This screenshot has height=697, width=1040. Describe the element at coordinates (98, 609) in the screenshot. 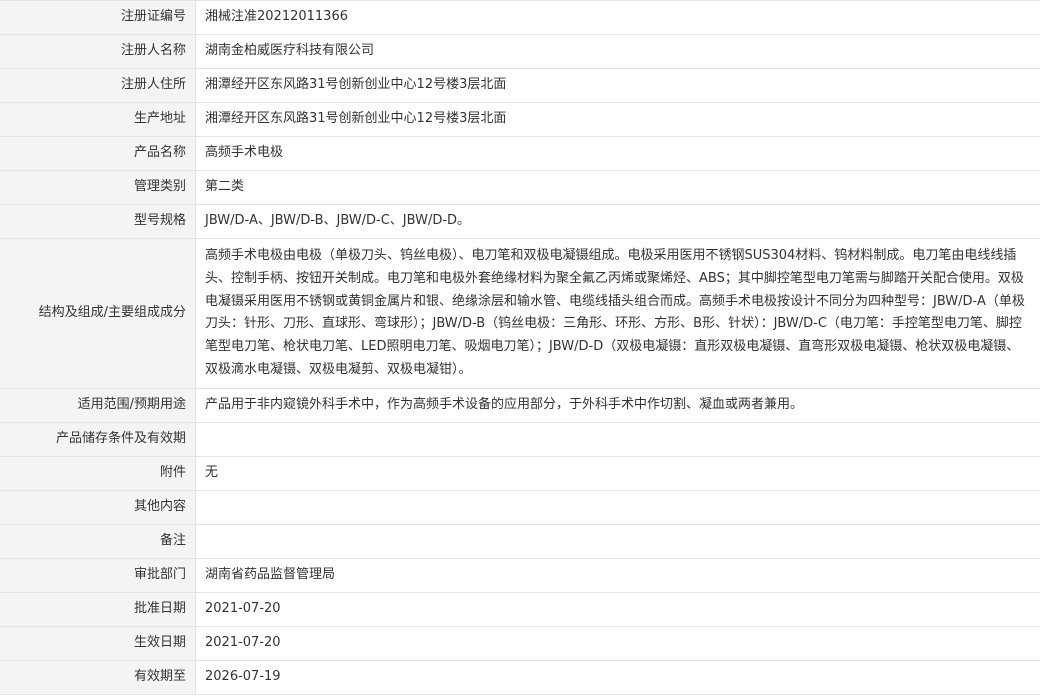

I see `row-label: 批准日期` at that location.